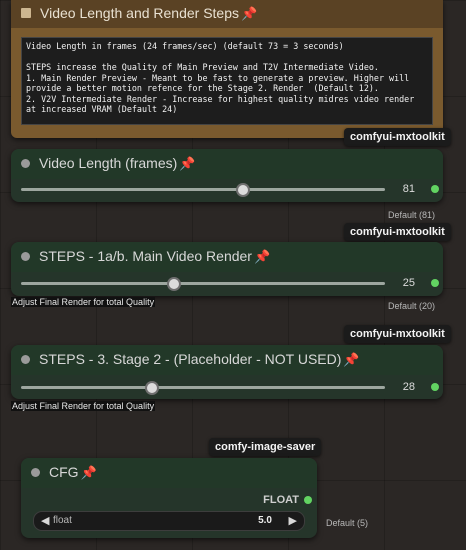 This screenshot has width=466, height=550. What do you see at coordinates (293, 520) in the screenshot?
I see `arrow-right-icon: ▶` at bounding box center [293, 520].